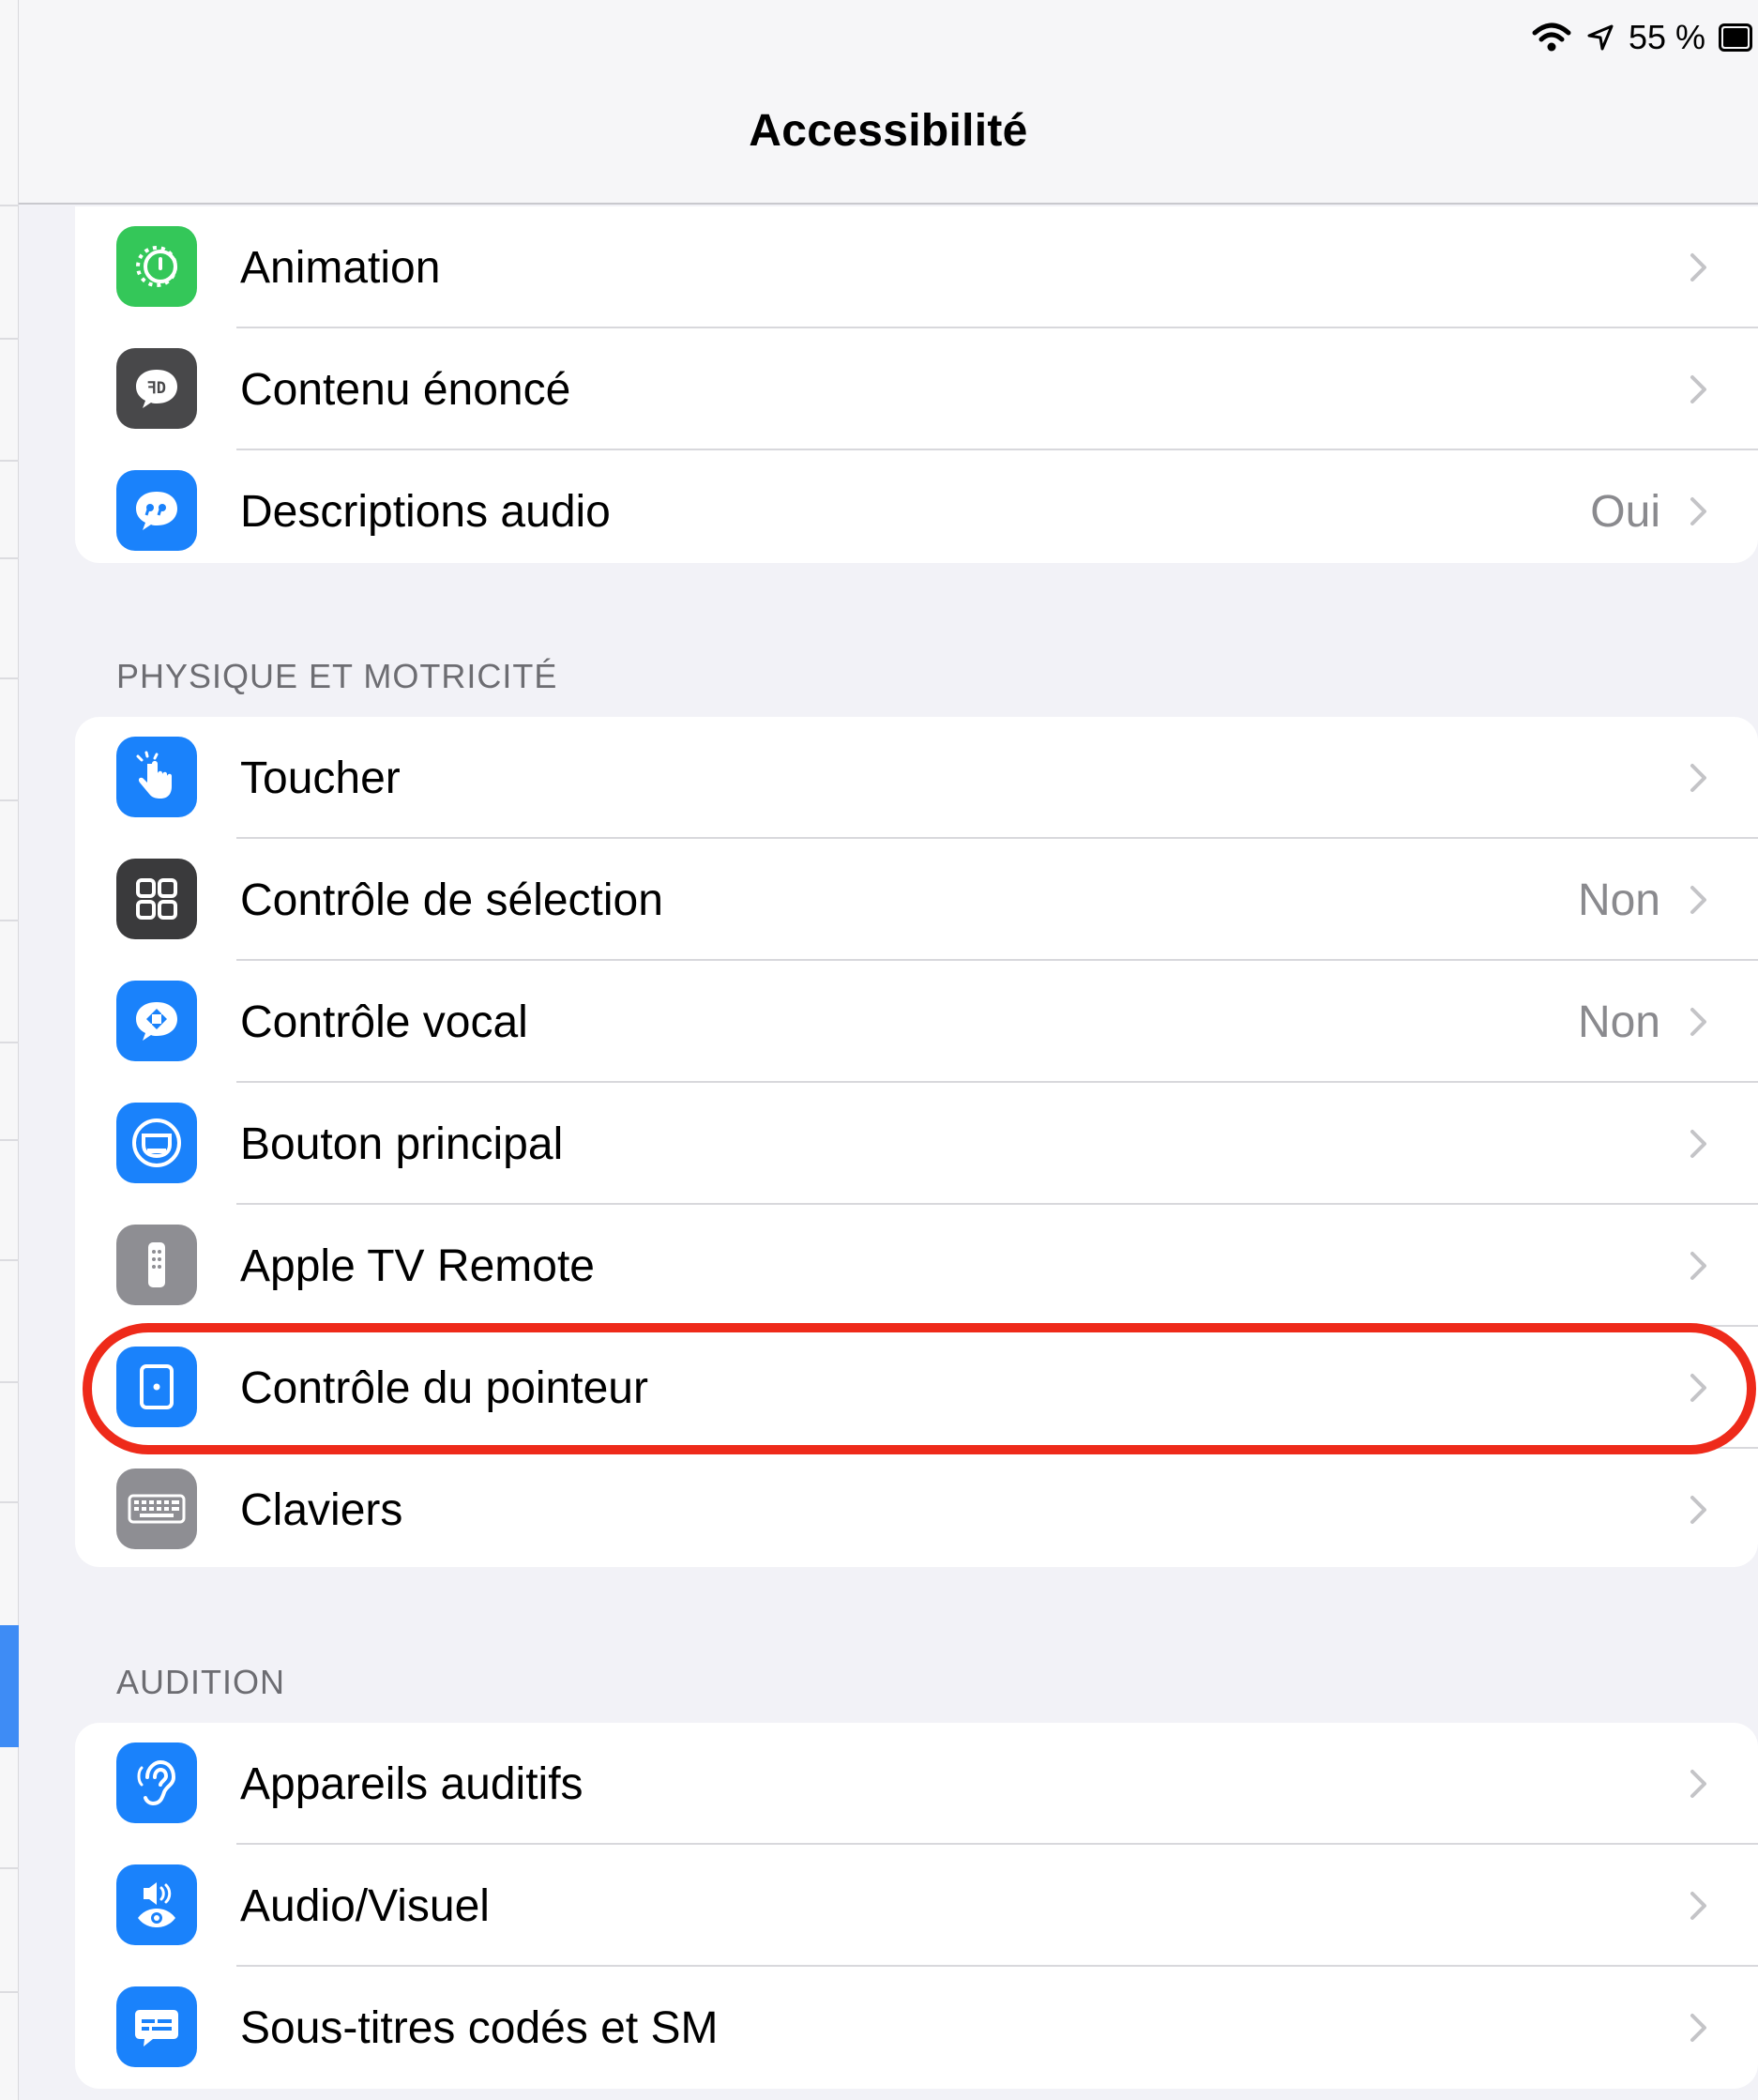  I want to click on captions-icon, so click(156, 2026).